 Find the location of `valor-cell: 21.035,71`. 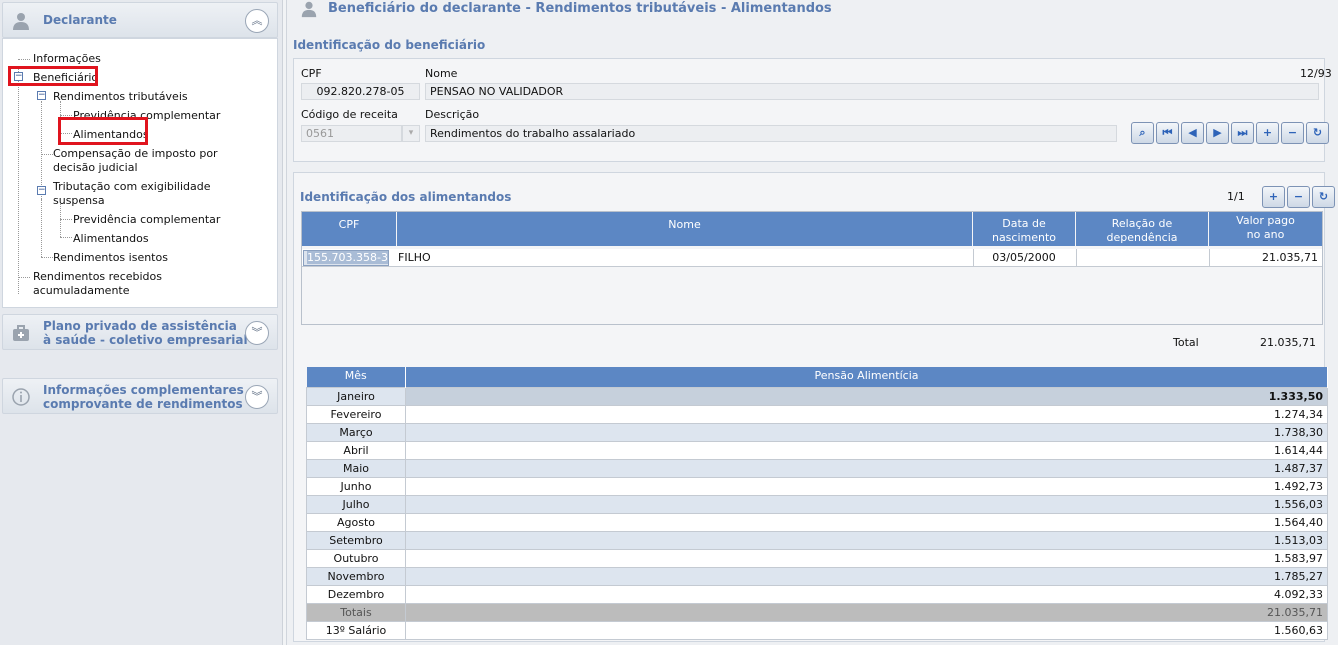

valor-cell: 21.035,71 is located at coordinates (1263, 257).